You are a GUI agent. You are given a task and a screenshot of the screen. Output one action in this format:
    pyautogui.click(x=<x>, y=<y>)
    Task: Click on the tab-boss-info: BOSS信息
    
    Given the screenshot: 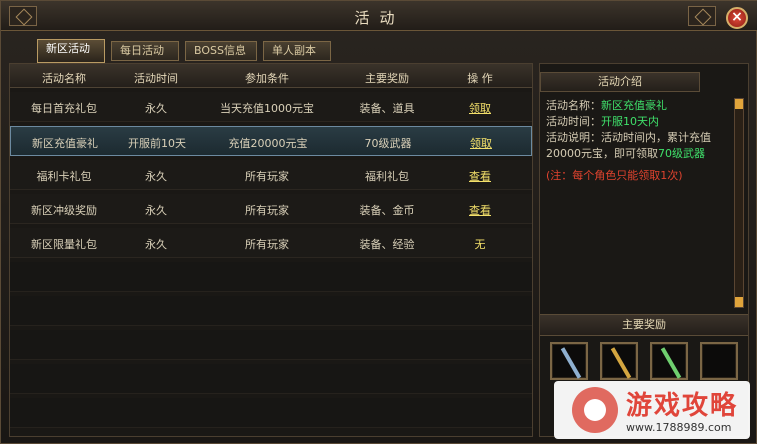 What is the action you would take?
    pyautogui.click(x=221, y=51)
    